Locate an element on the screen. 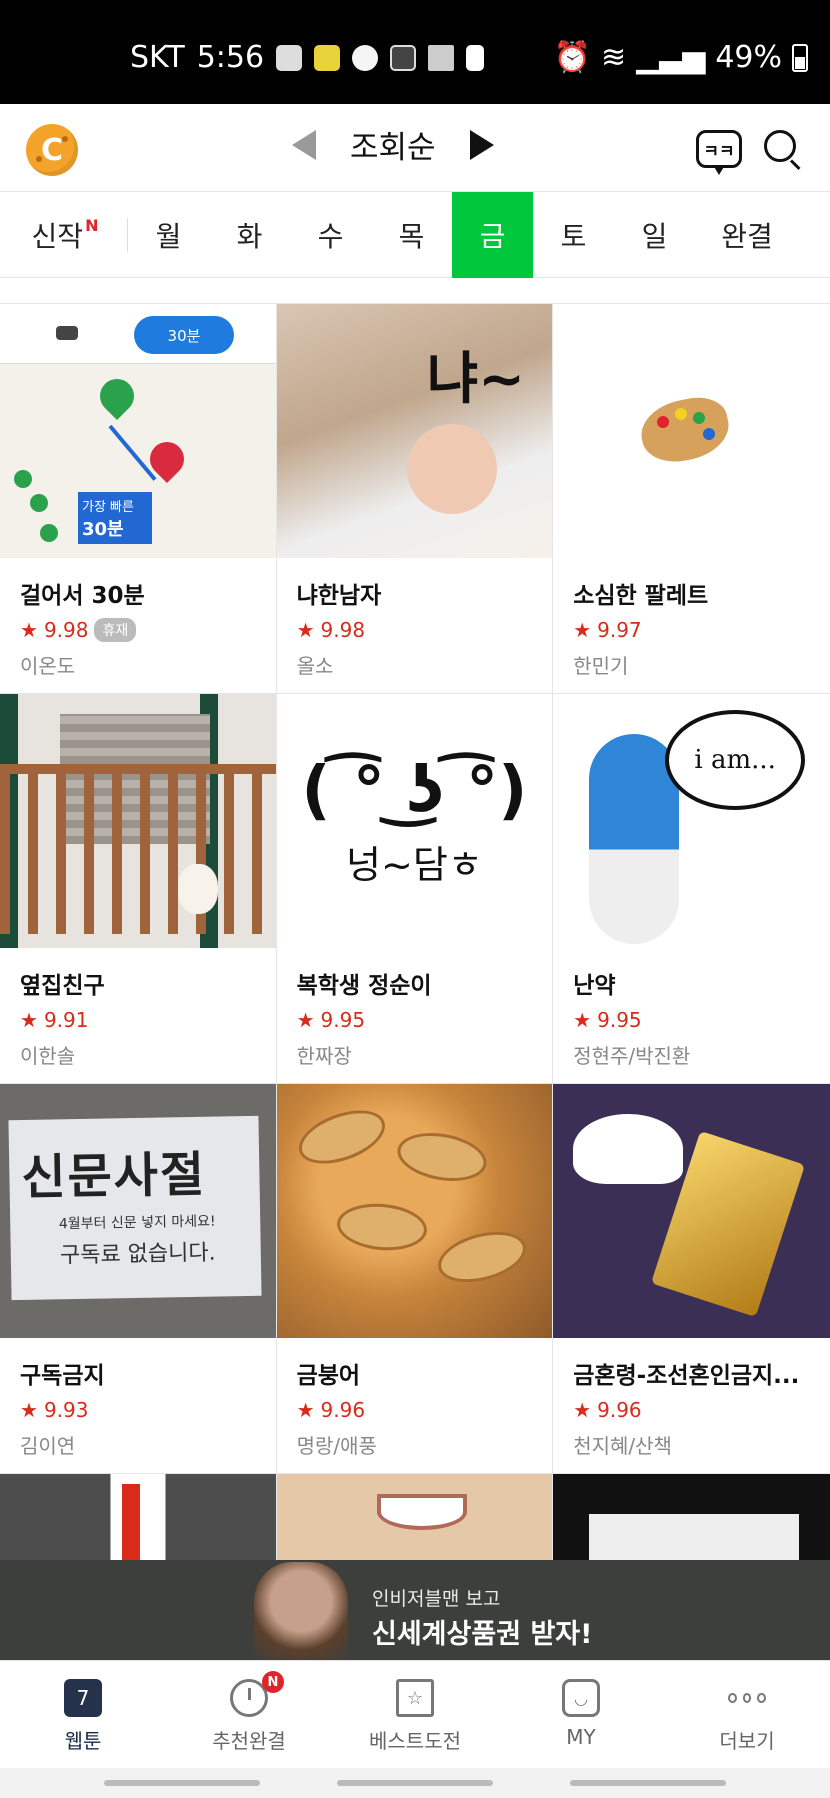  system-nav-back is located at coordinates (648, 1783).